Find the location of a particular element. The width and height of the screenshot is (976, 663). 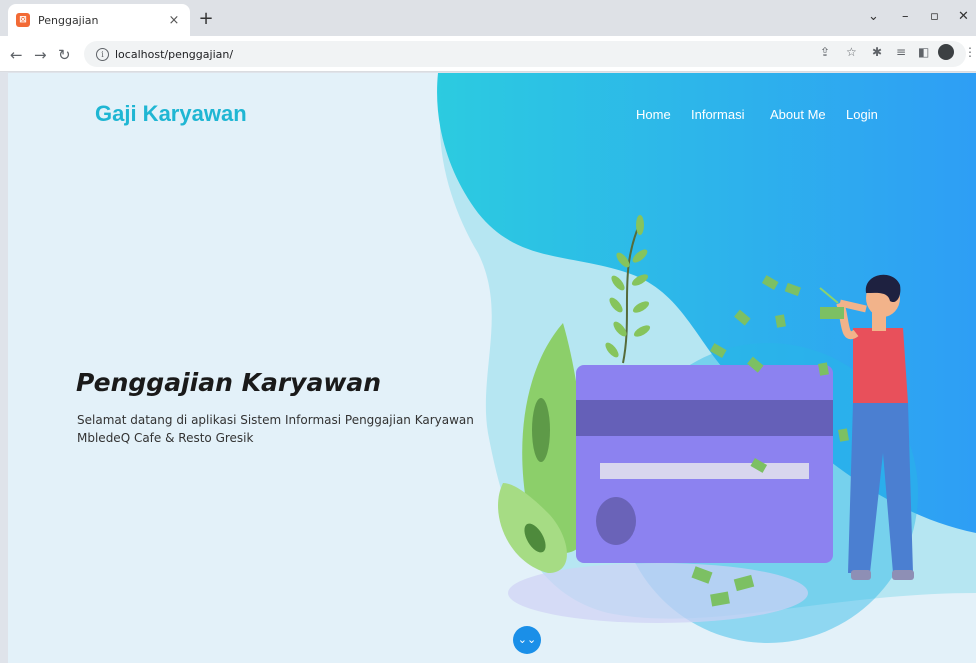

minimize-icon: – is located at coordinates (905, 16).